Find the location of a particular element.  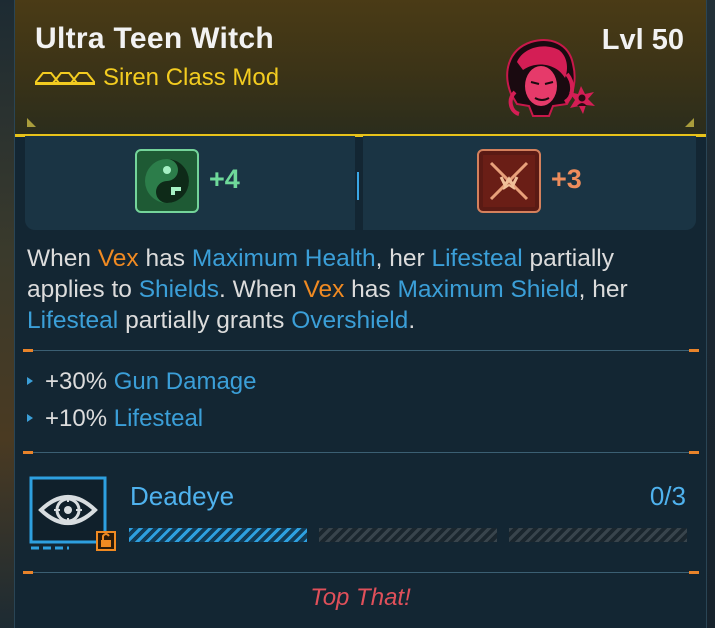

stat-line-2: +10% Lifesteal is located at coordinates (115, 419).